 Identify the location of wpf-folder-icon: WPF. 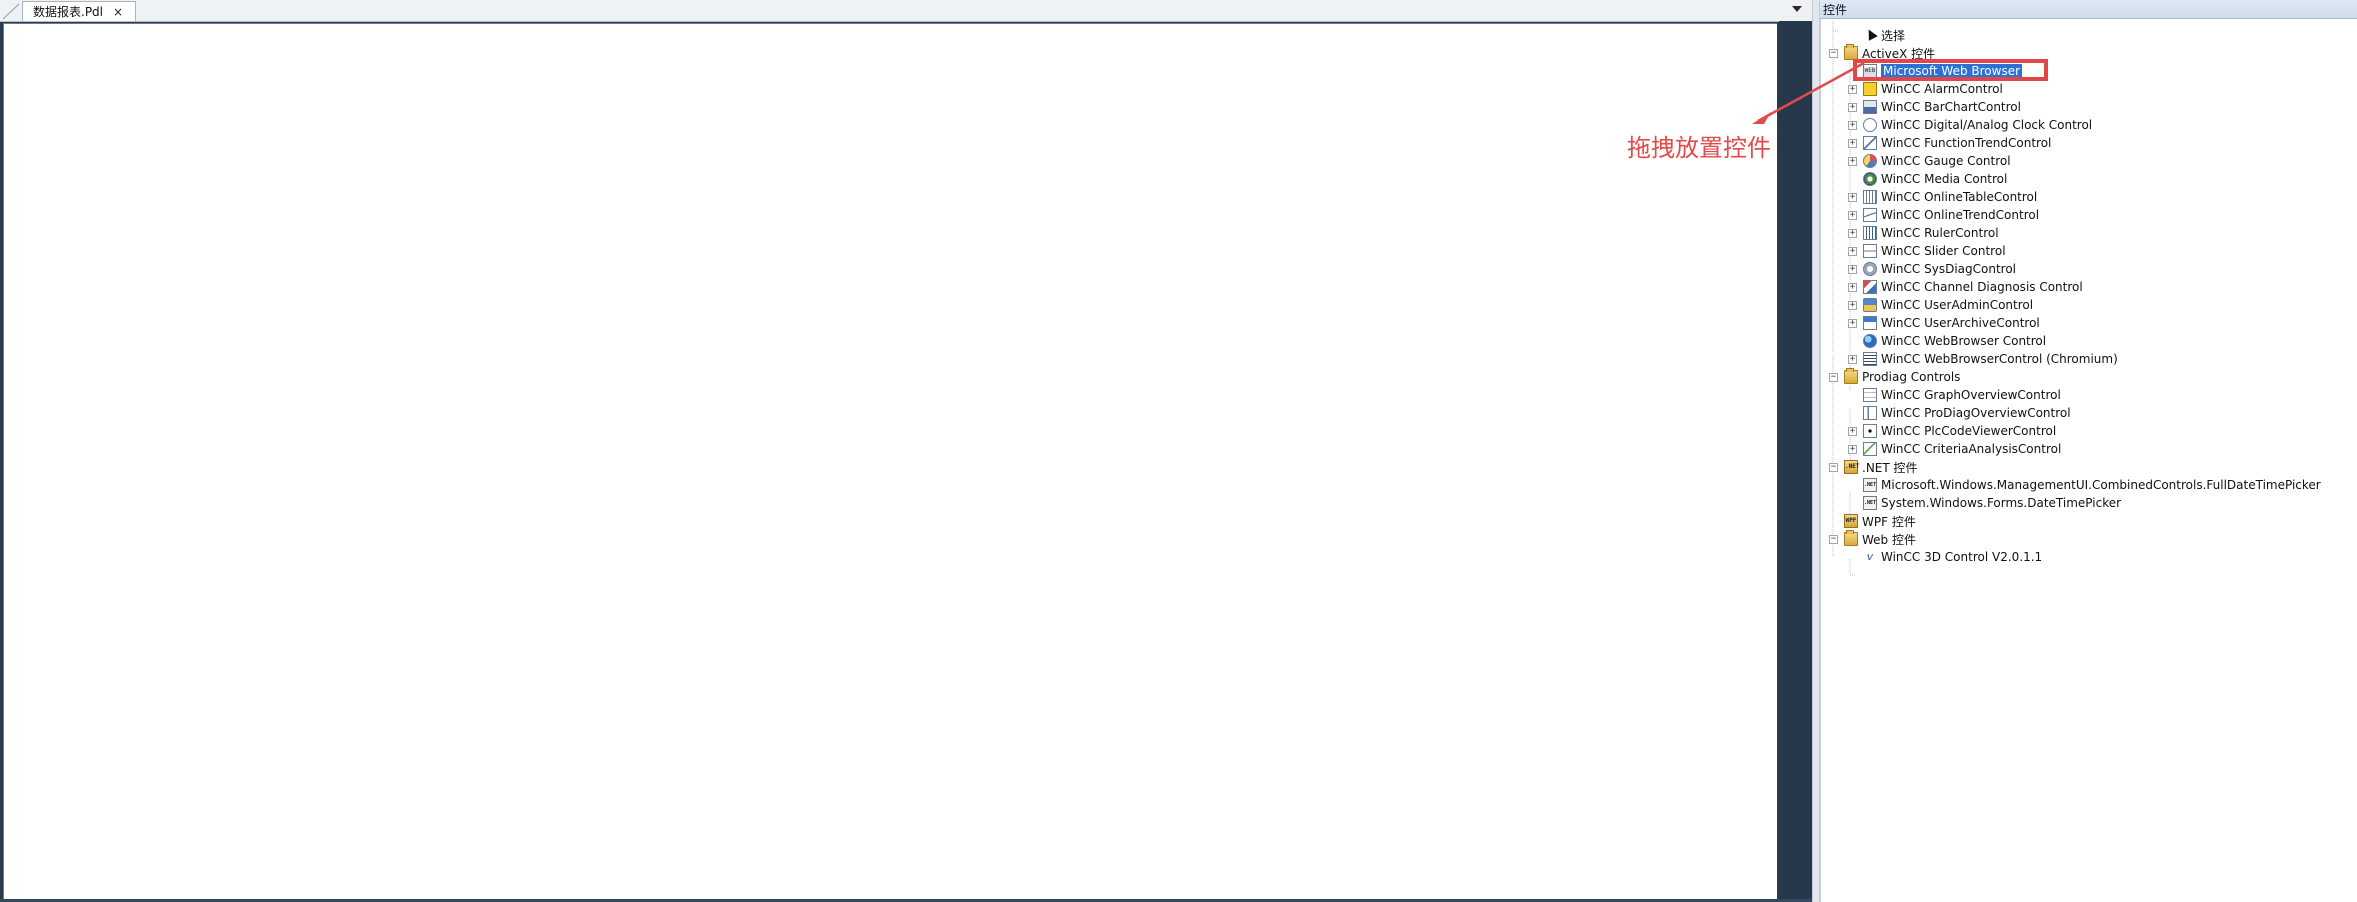
(1851, 521).